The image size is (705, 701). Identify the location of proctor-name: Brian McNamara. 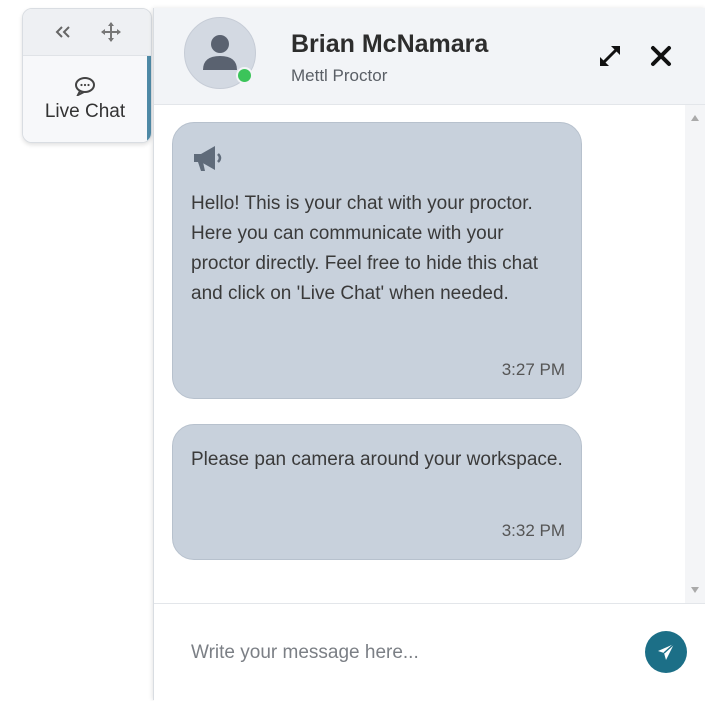
(390, 44).